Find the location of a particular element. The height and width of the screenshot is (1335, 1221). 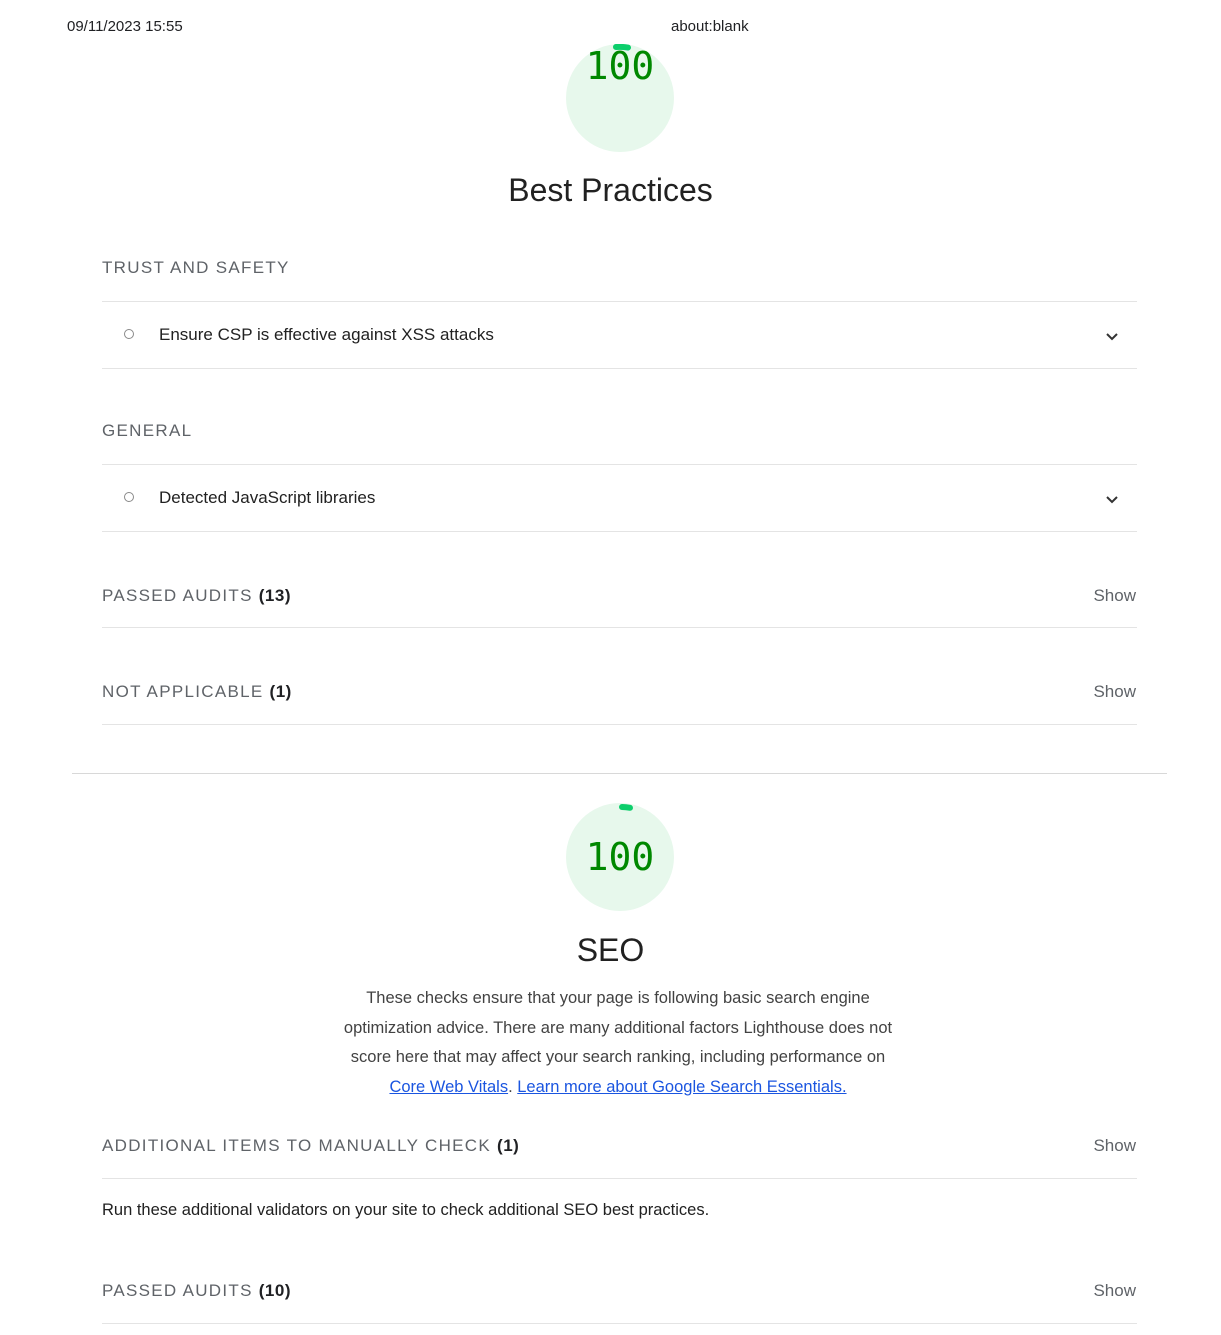

print-url: about:blank is located at coordinates (710, 26).